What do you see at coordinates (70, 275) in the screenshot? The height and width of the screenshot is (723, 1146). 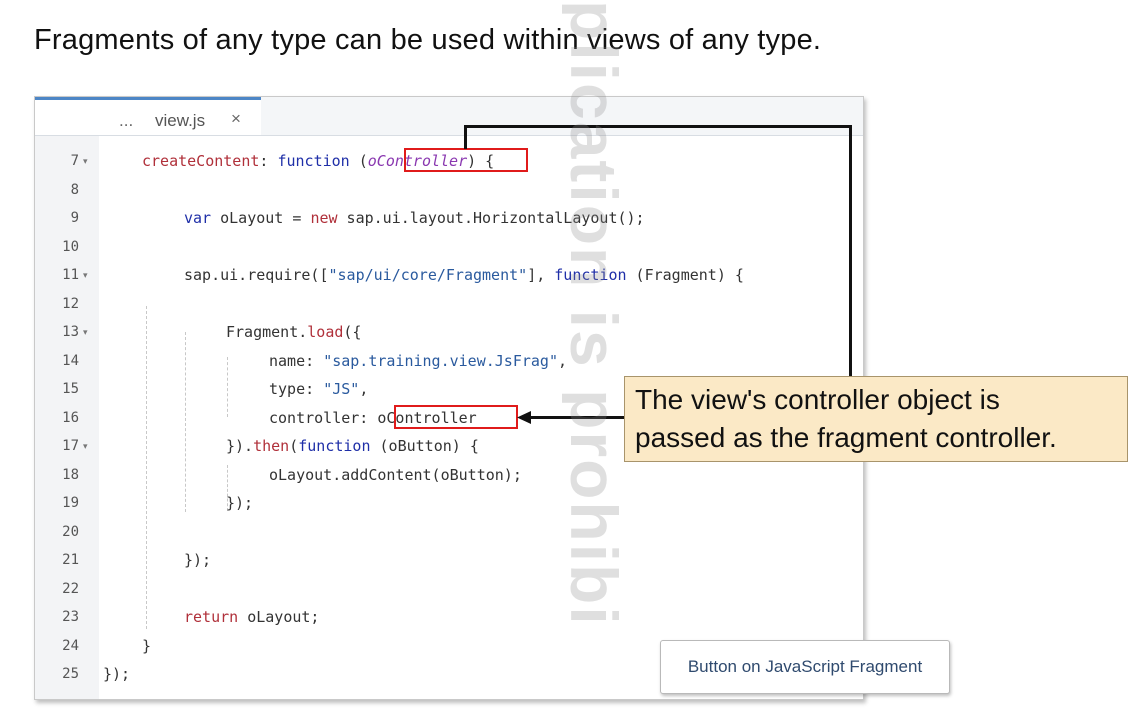 I see `line-number: 11` at bounding box center [70, 275].